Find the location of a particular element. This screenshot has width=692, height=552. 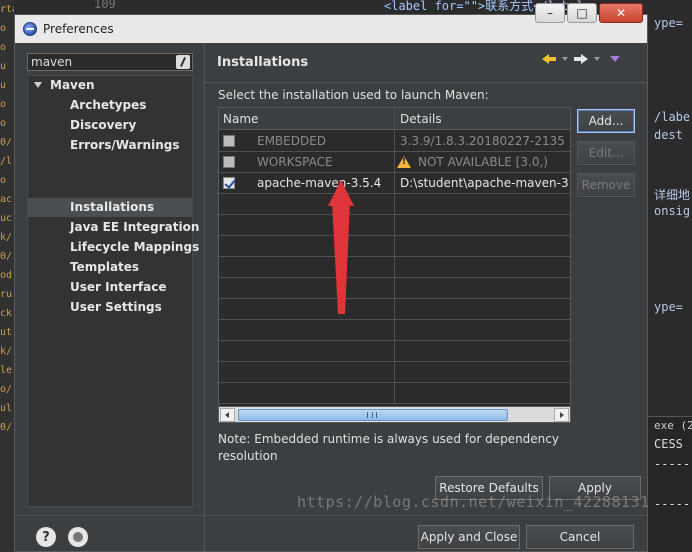

background-line-number: 109 is located at coordinates (105, 5).